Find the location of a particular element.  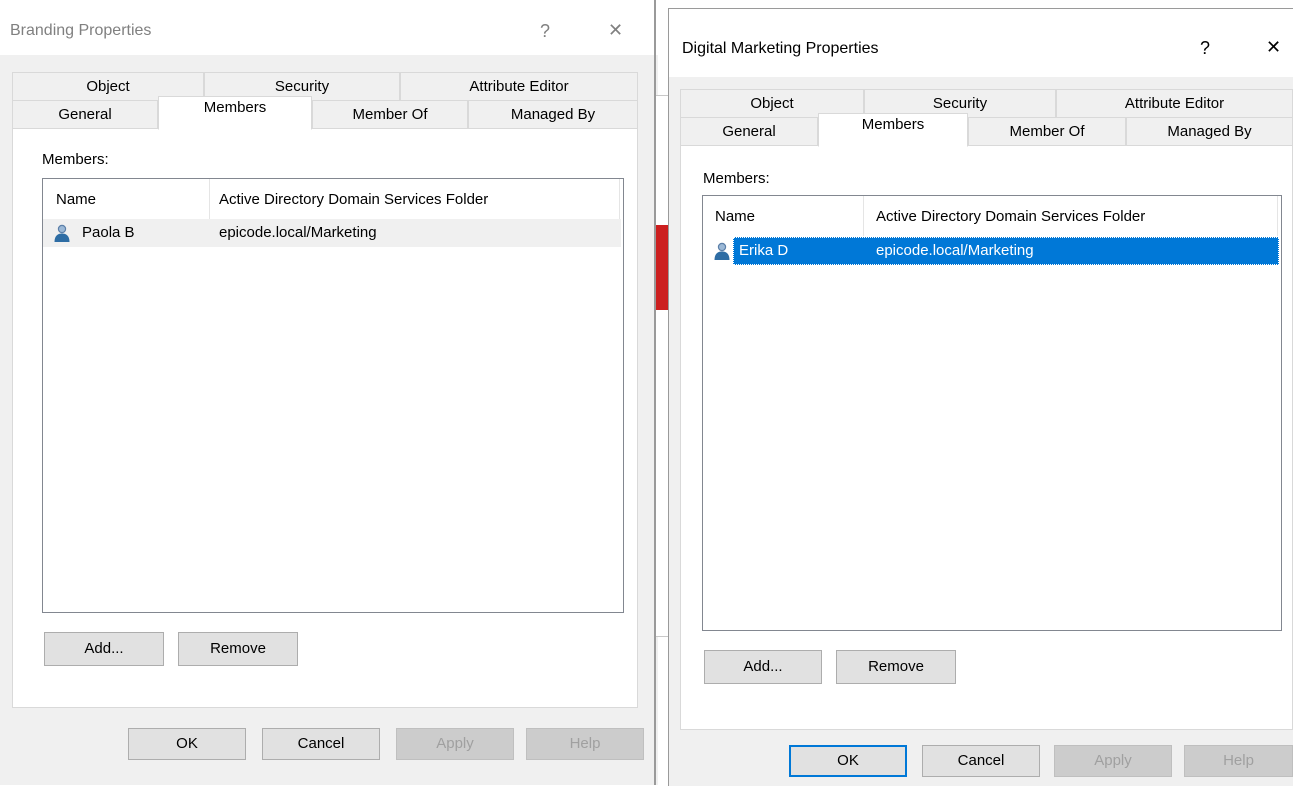

left-col-name: Name is located at coordinates (76, 199).